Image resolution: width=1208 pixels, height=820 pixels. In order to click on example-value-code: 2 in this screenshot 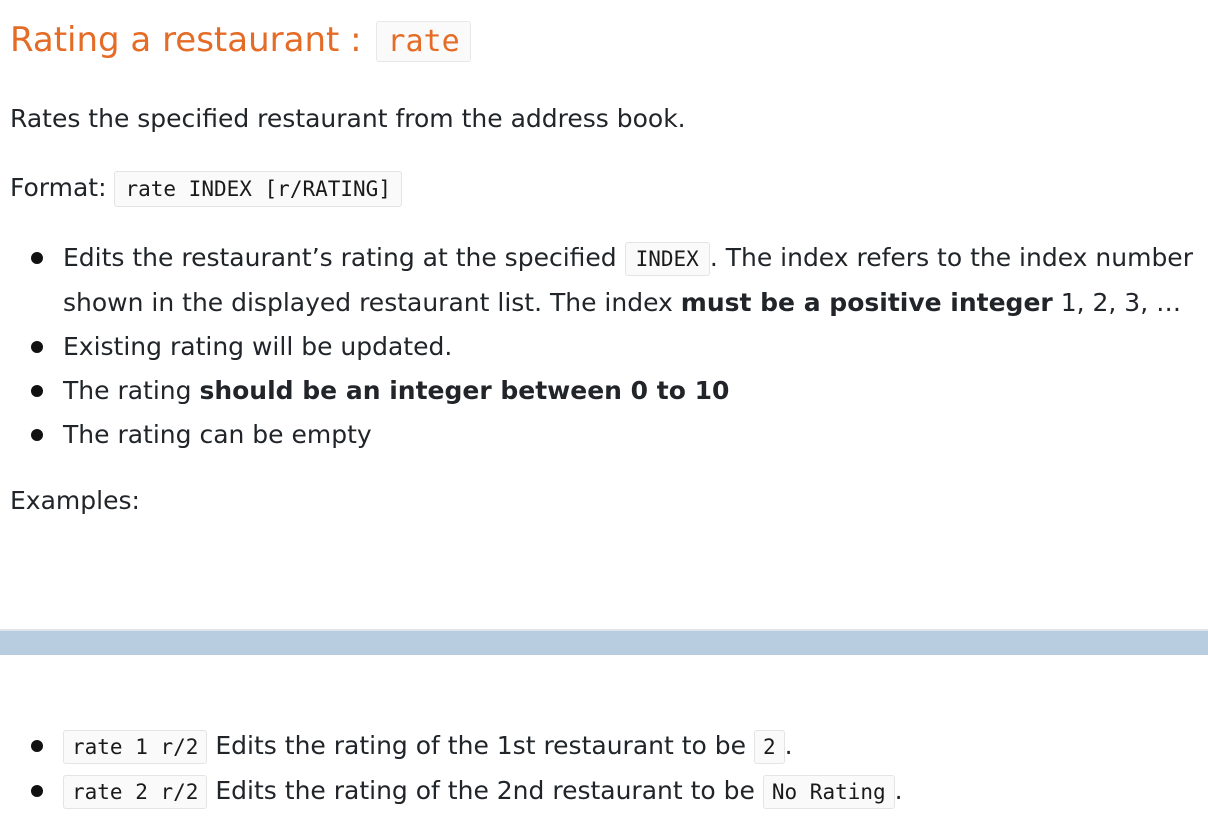, I will do `click(769, 747)`.